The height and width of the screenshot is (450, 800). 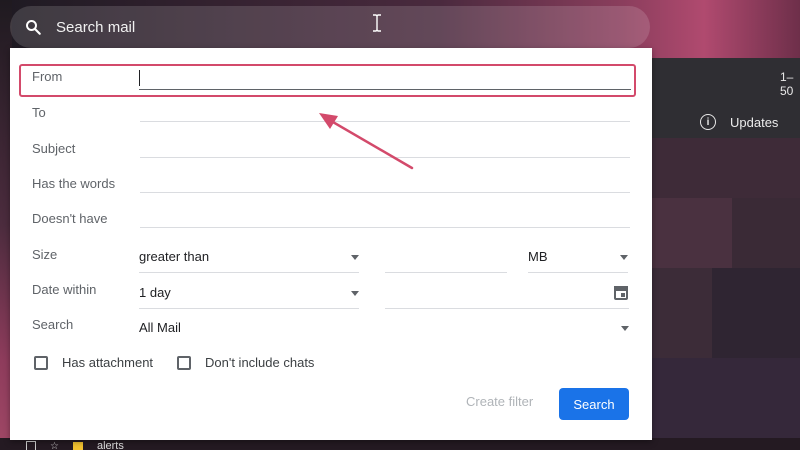 I want to click on doesnt-have-input, so click(x=385, y=227).